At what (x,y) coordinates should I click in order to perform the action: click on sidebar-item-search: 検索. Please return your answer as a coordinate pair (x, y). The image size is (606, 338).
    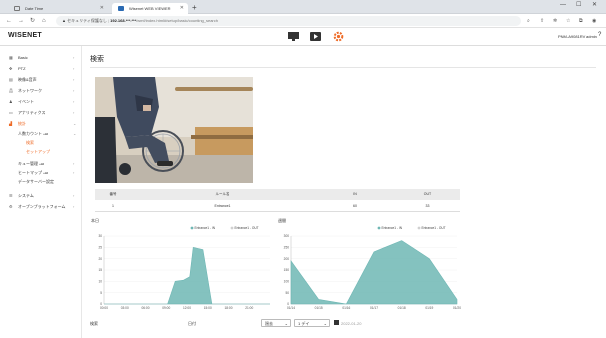
    Looking at the image, I should click on (41, 143).